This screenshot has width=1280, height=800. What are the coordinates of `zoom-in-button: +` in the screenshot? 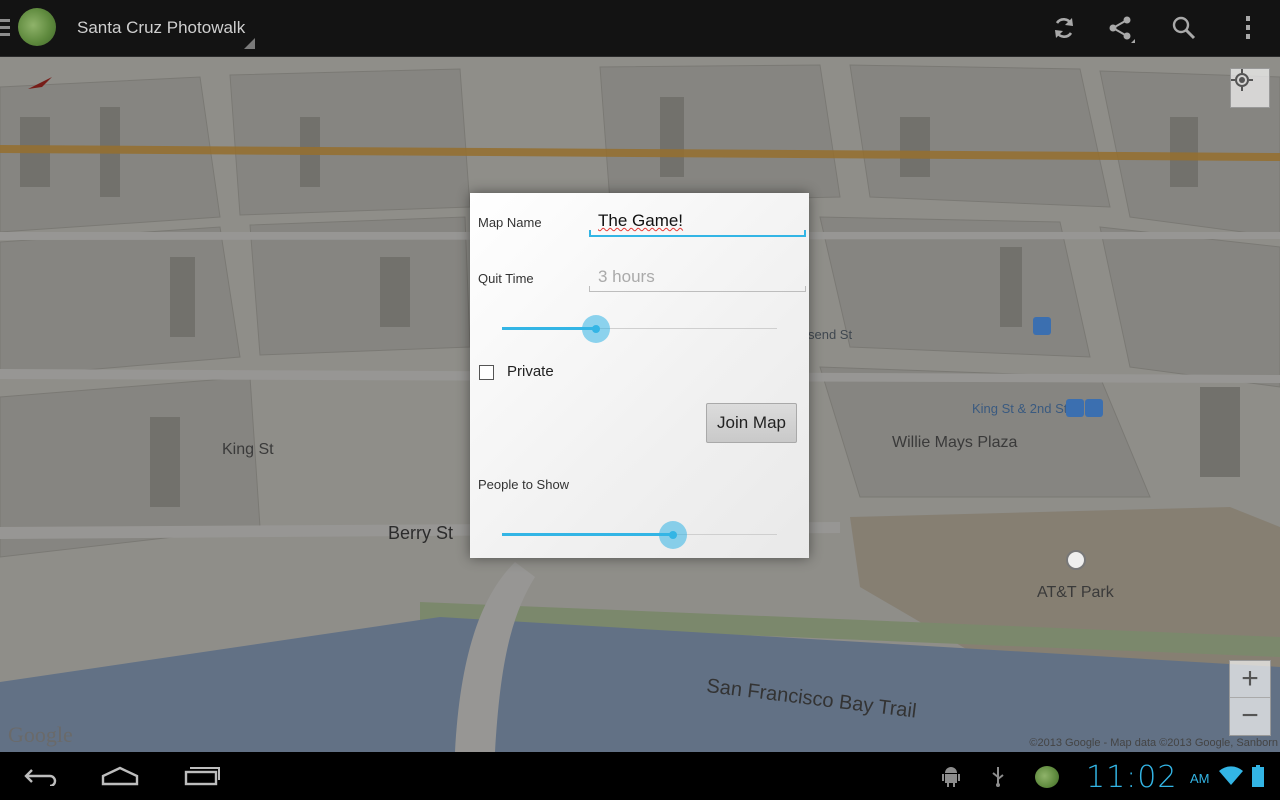 It's located at (1250, 679).